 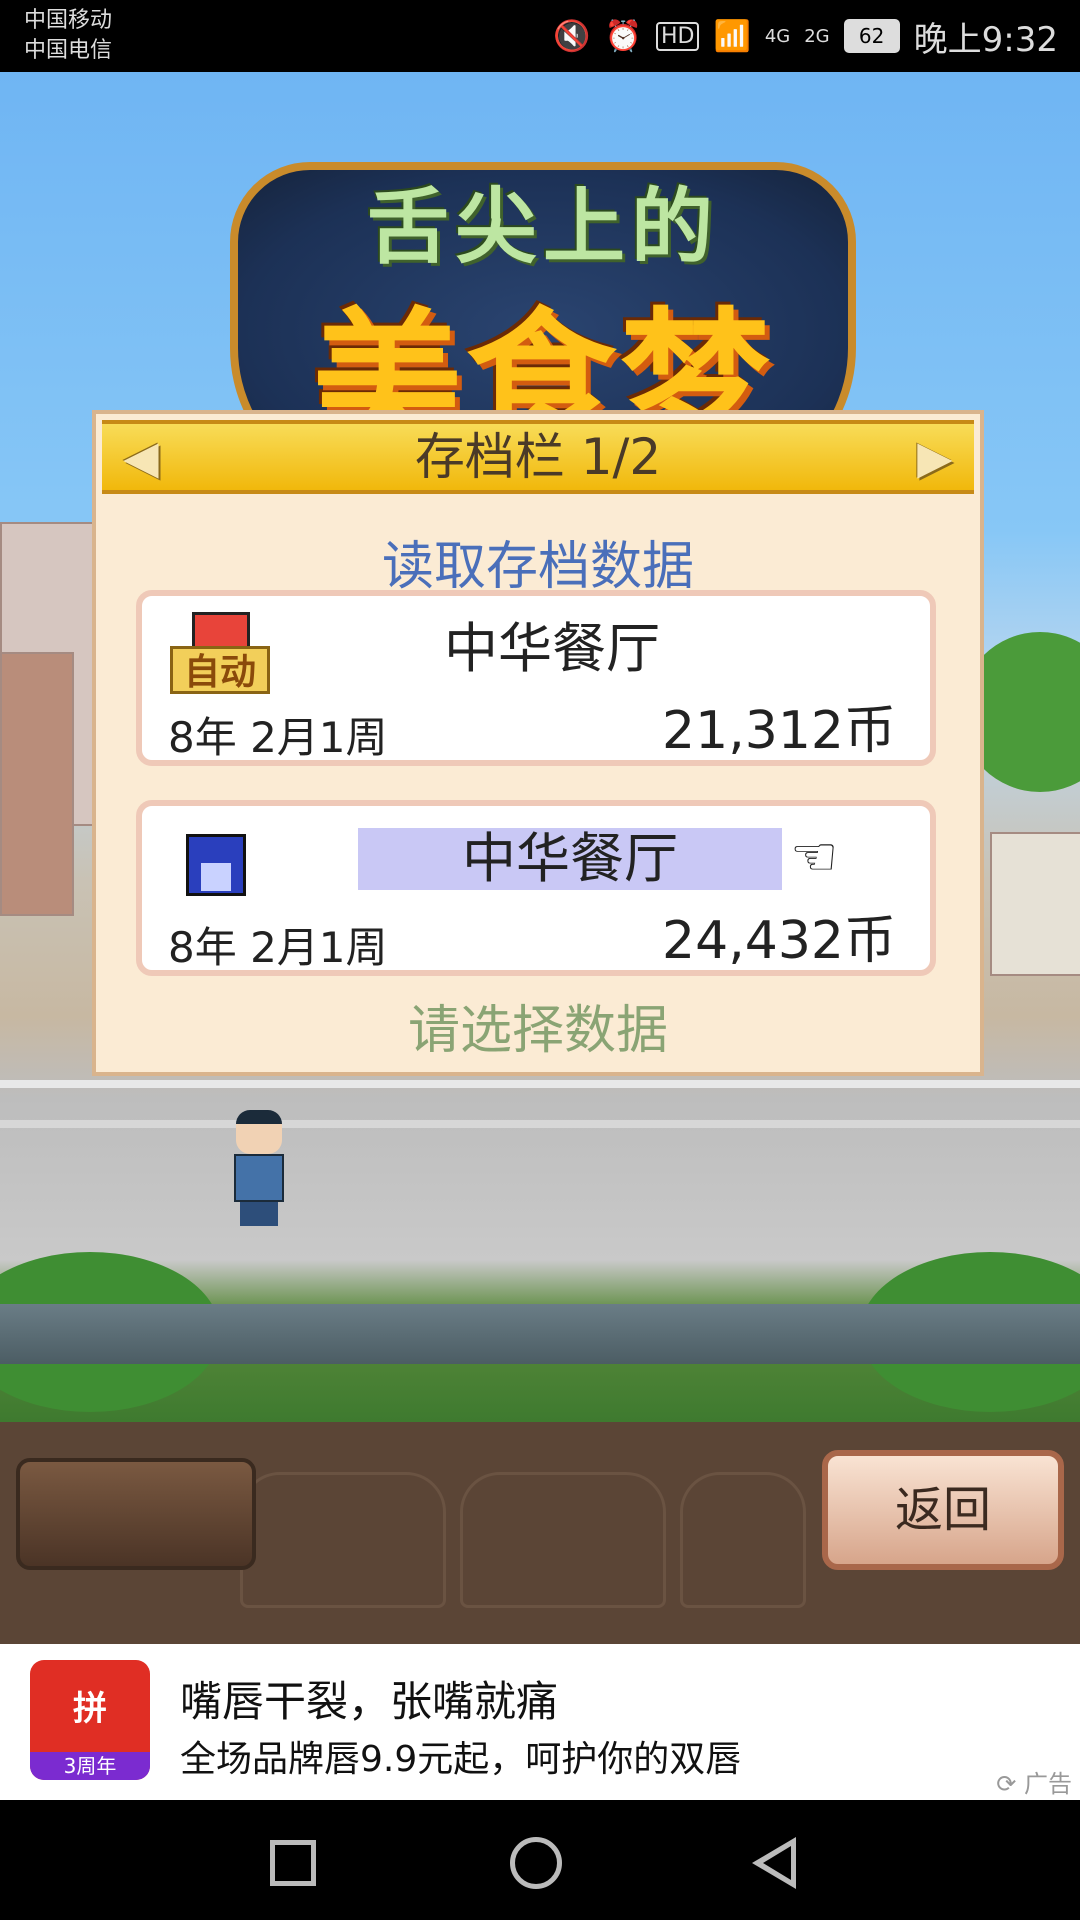 What do you see at coordinates (623, 36) in the screenshot?
I see `alarm-icon: ⏰` at bounding box center [623, 36].